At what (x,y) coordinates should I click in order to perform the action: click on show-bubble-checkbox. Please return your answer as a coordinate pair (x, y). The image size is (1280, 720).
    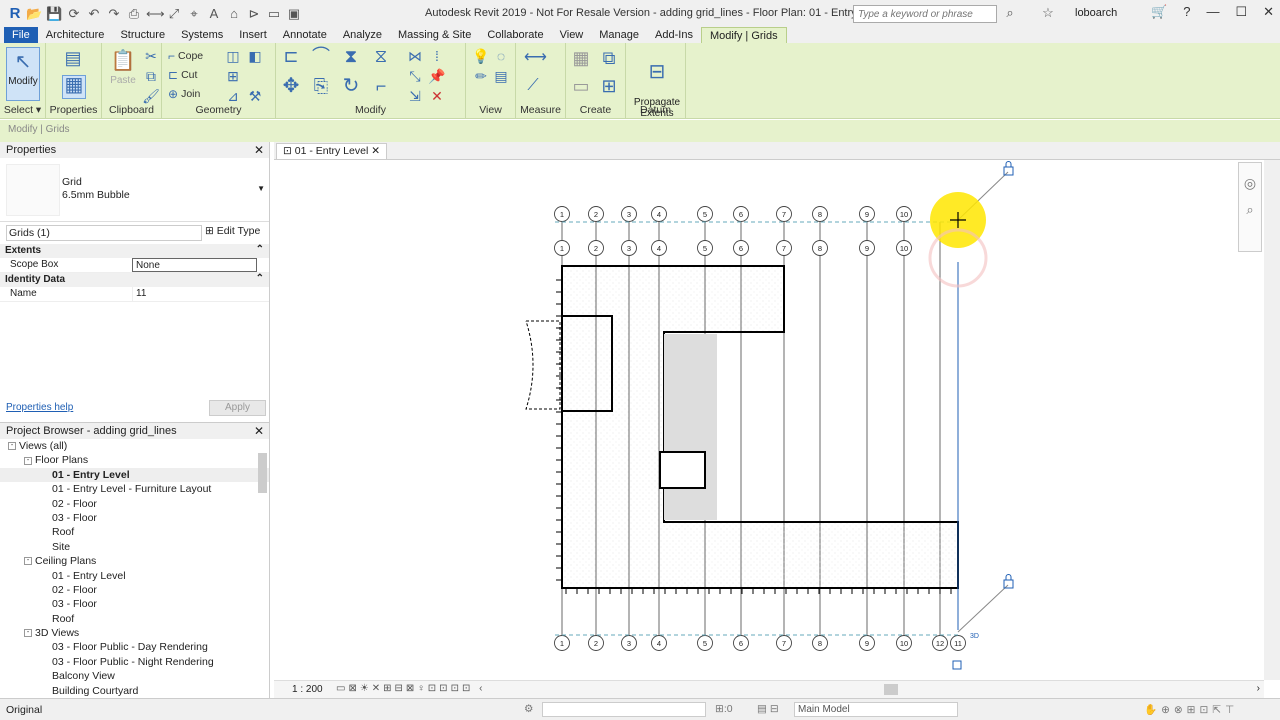
    Looking at the image, I should click on (957, 665).